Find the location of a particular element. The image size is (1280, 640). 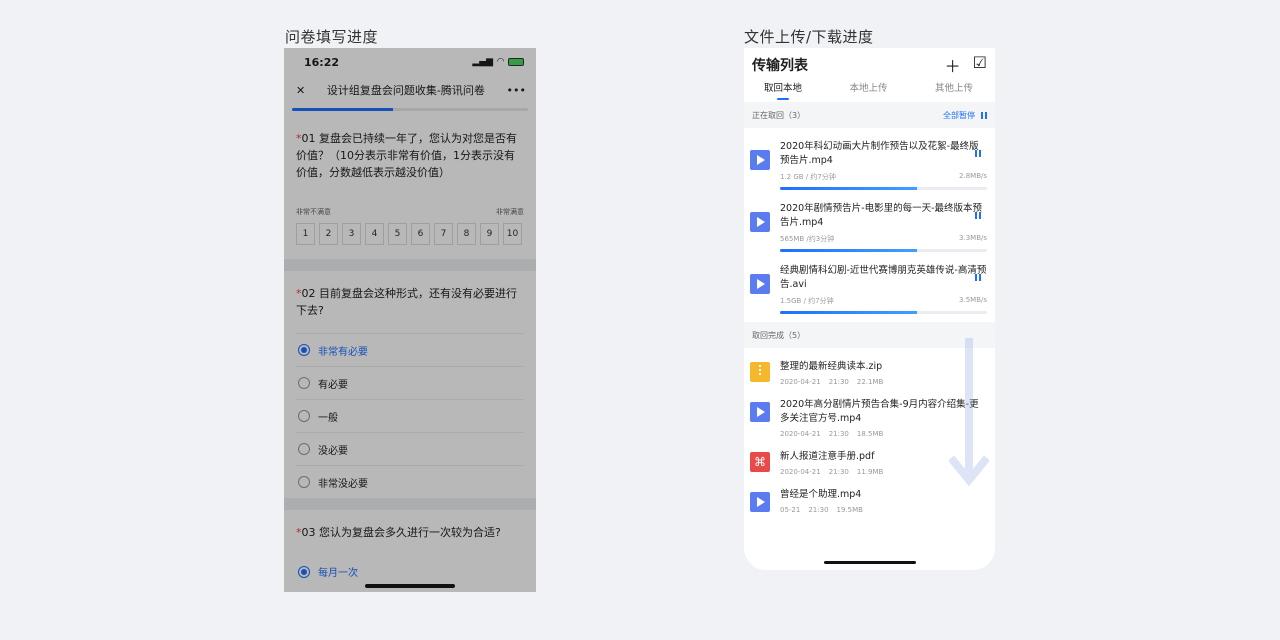

survey-progress-fill is located at coordinates (343, 109).